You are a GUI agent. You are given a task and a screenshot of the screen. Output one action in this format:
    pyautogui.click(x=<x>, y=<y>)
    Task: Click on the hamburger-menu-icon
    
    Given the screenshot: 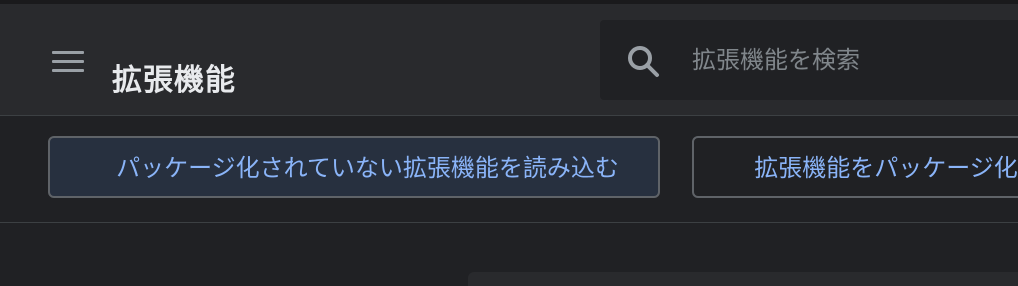 What is the action you would take?
    pyautogui.click(x=68, y=62)
    